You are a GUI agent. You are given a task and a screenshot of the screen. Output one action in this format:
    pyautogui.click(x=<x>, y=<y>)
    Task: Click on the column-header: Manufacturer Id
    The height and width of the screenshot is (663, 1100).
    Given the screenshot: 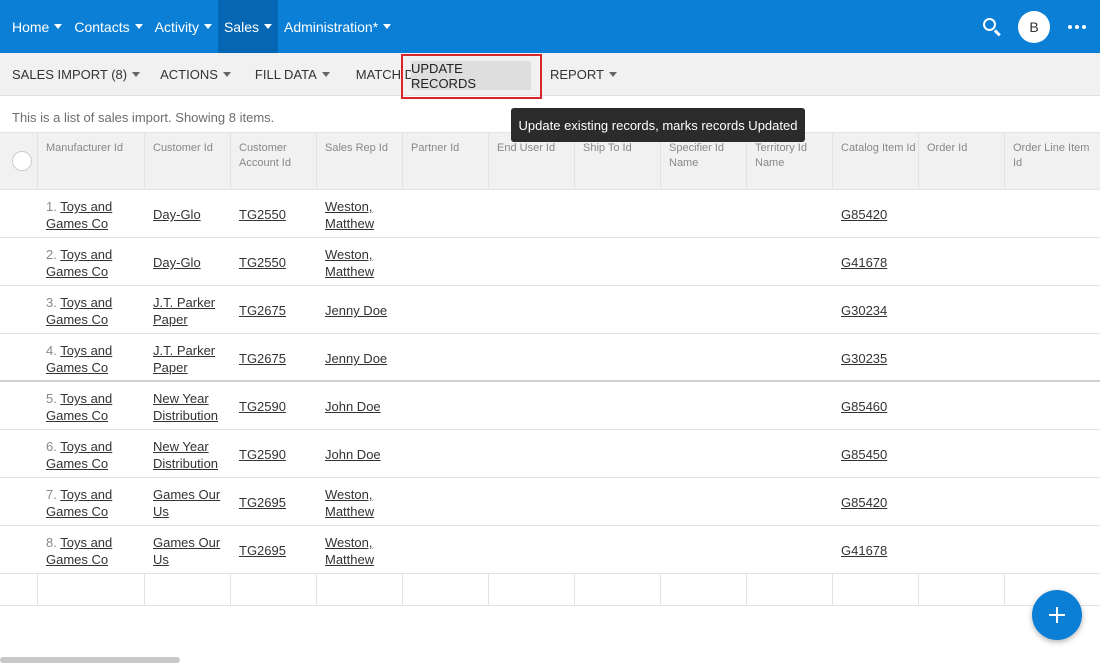 What is the action you would take?
    pyautogui.click(x=91, y=161)
    